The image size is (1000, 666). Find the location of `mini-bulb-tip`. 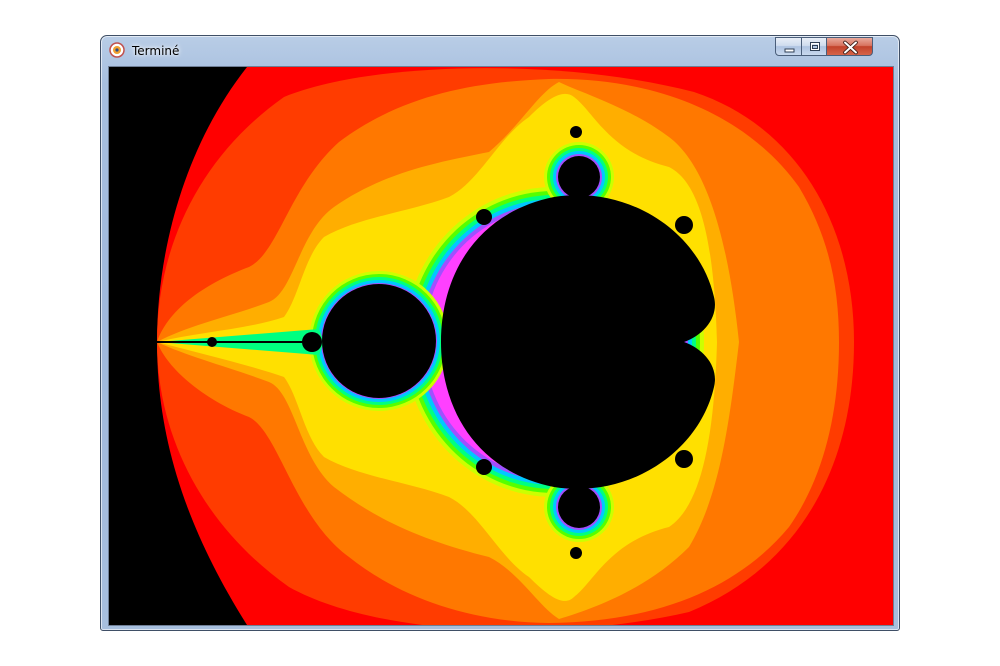

mini-bulb-tip is located at coordinates (212, 342).